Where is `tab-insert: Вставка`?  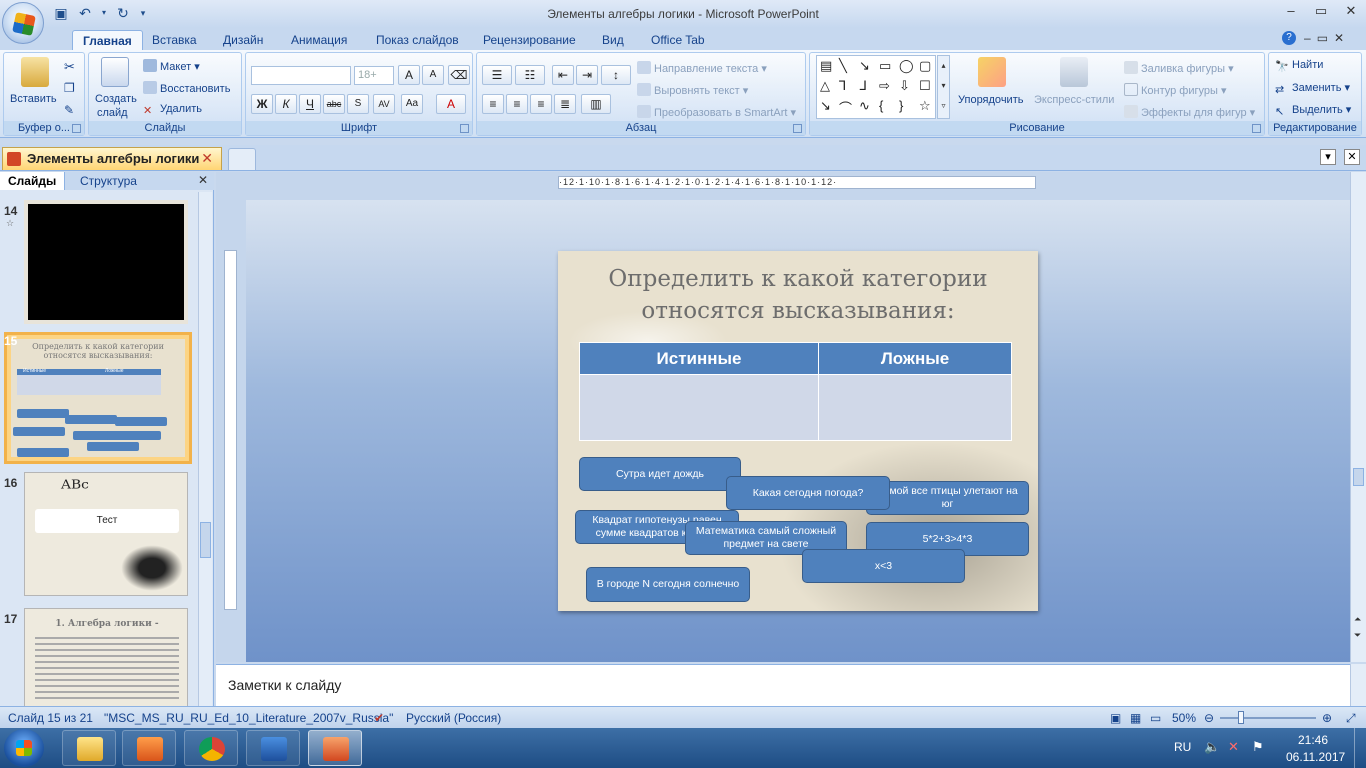 tab-insert: Вставка is located at coordinates (174, 40).